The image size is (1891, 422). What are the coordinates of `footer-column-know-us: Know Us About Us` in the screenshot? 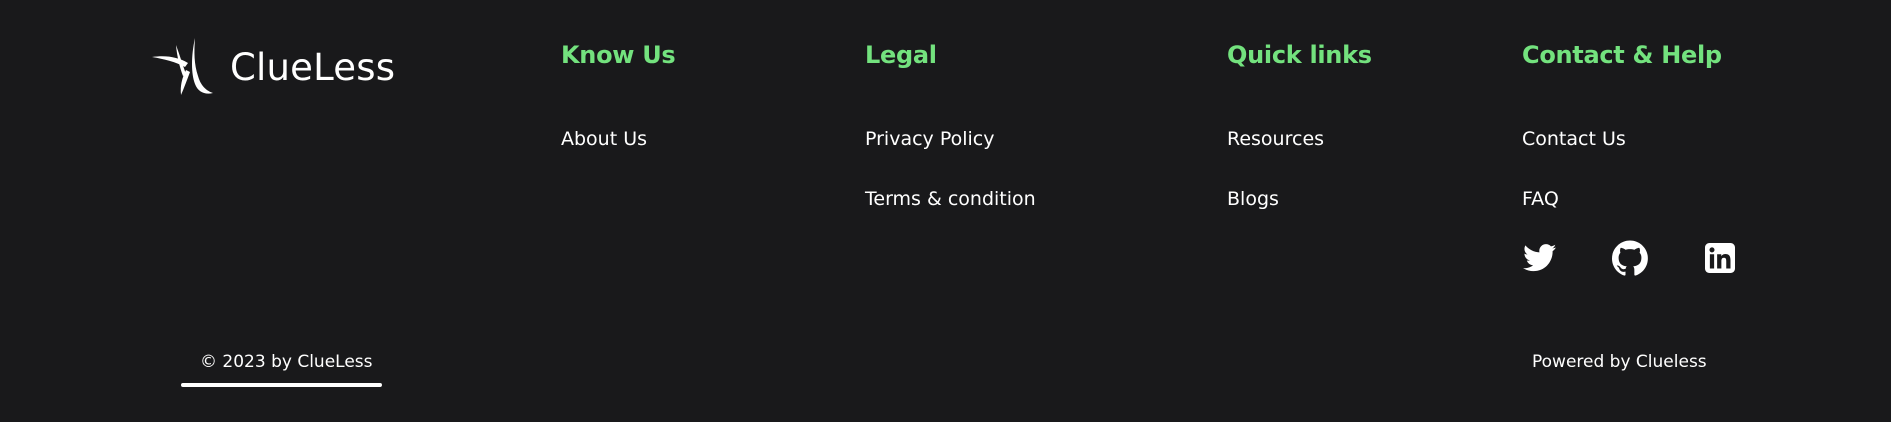 It's located at (618, 112).